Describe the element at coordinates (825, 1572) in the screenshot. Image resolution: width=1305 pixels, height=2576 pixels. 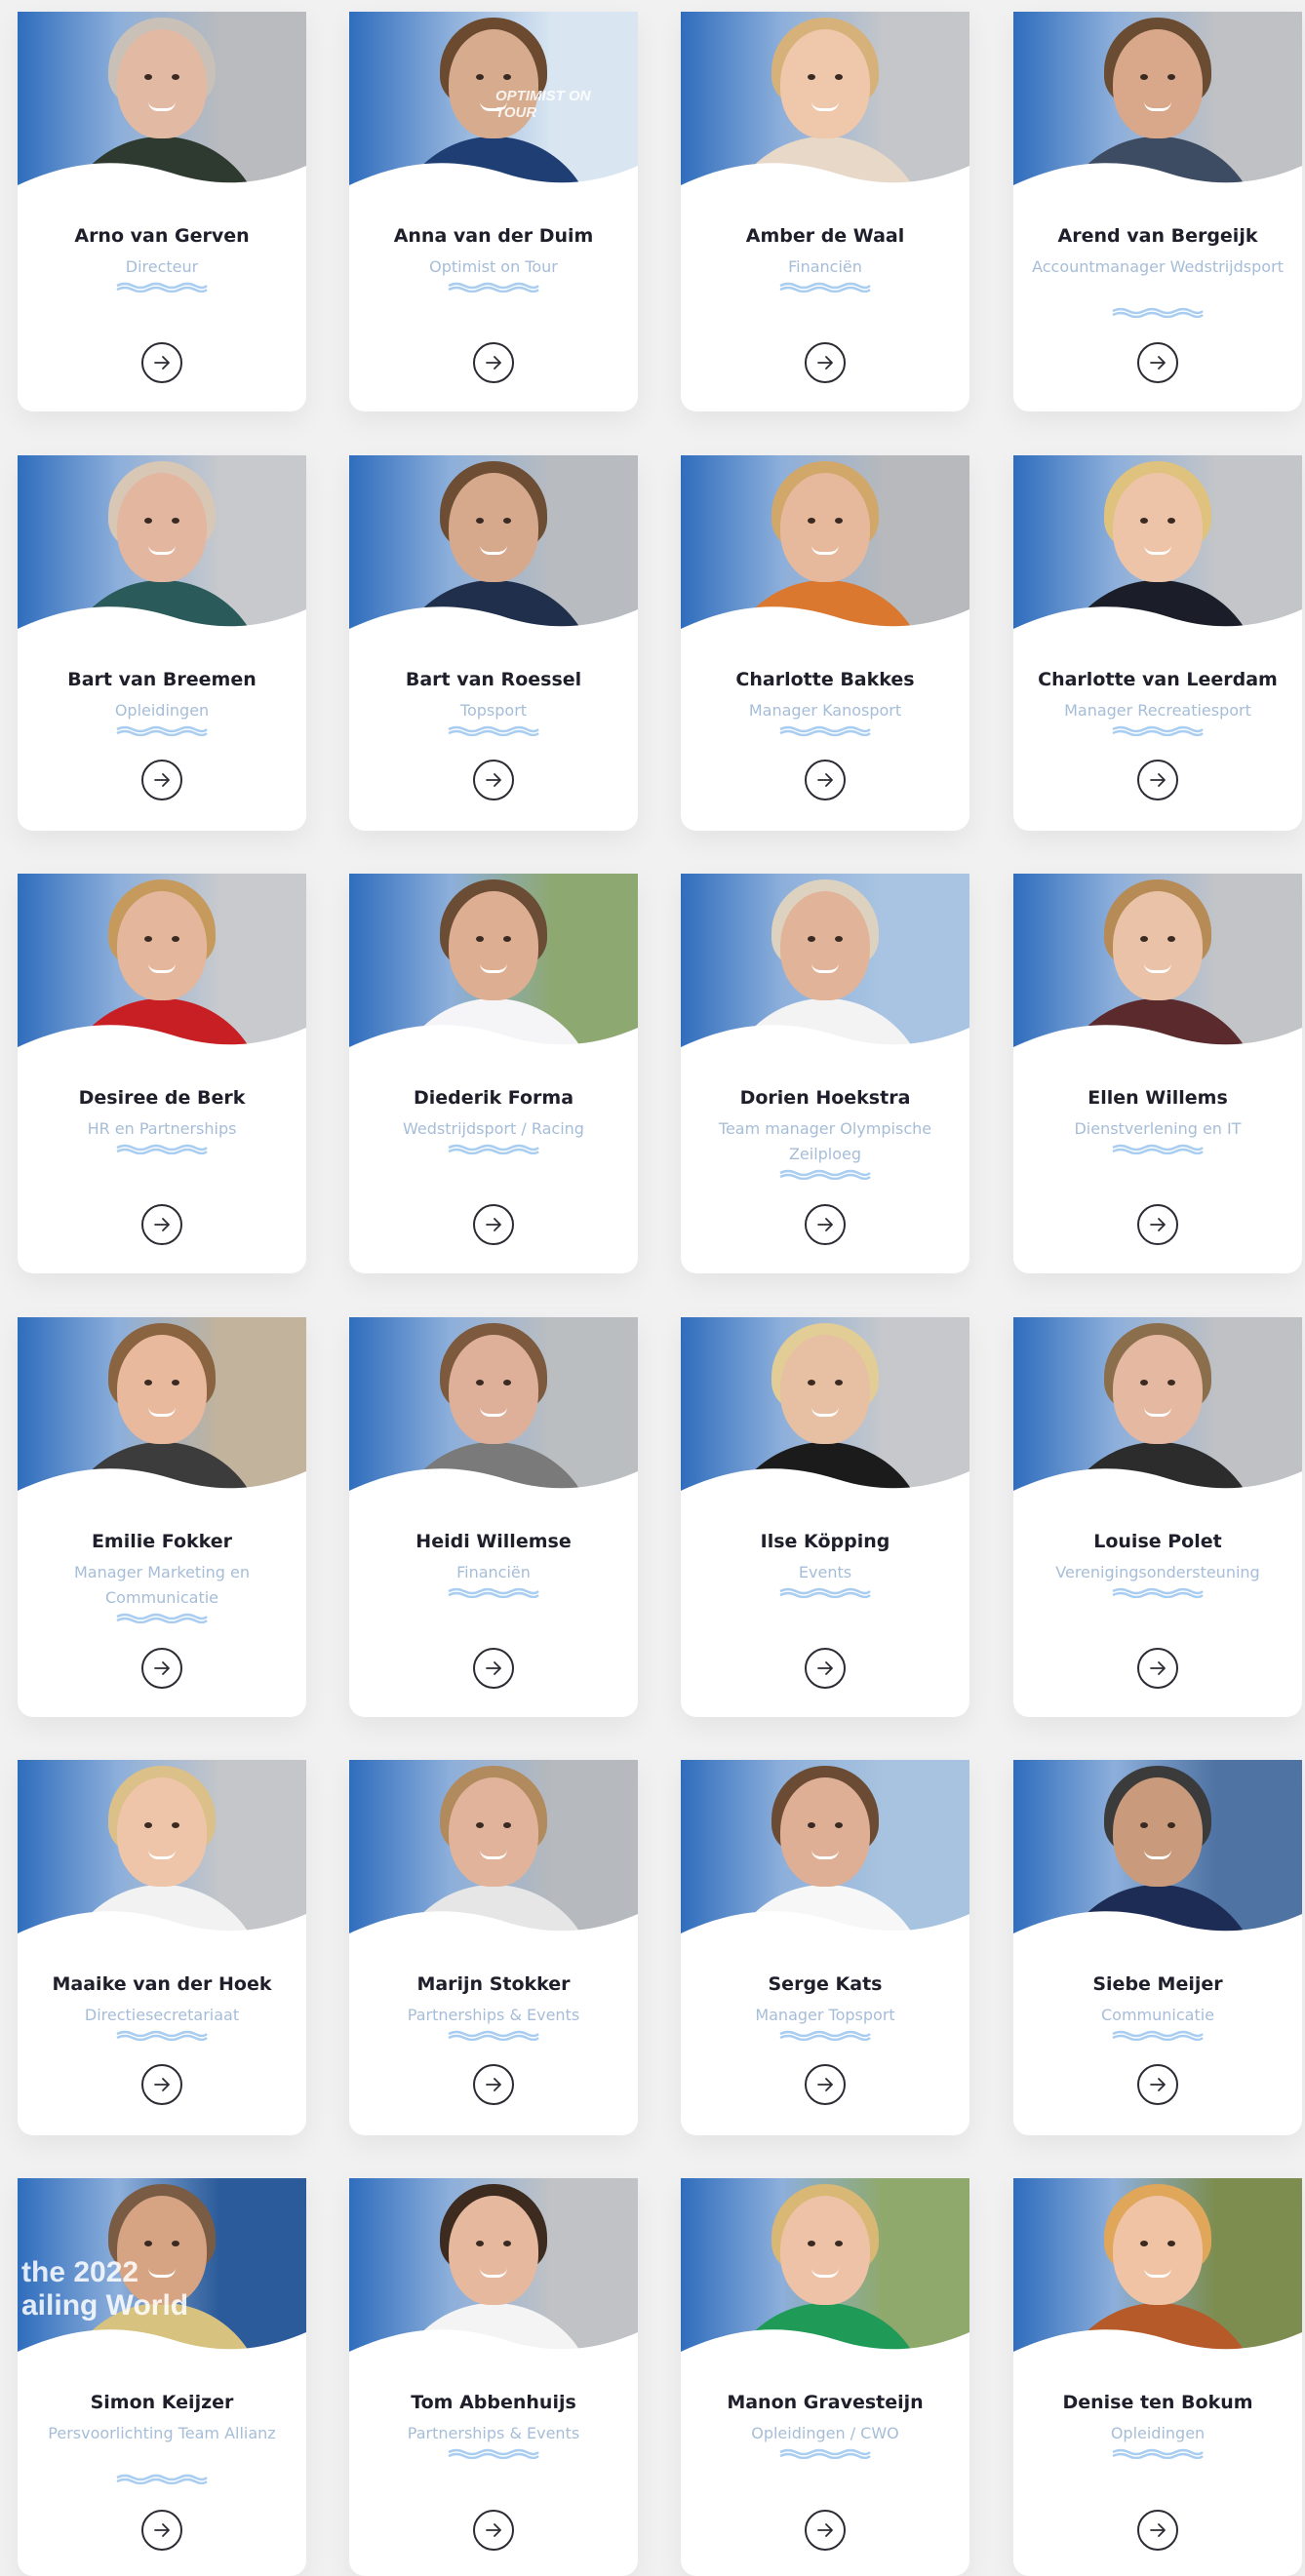
I see `member-role: Events` at that location.